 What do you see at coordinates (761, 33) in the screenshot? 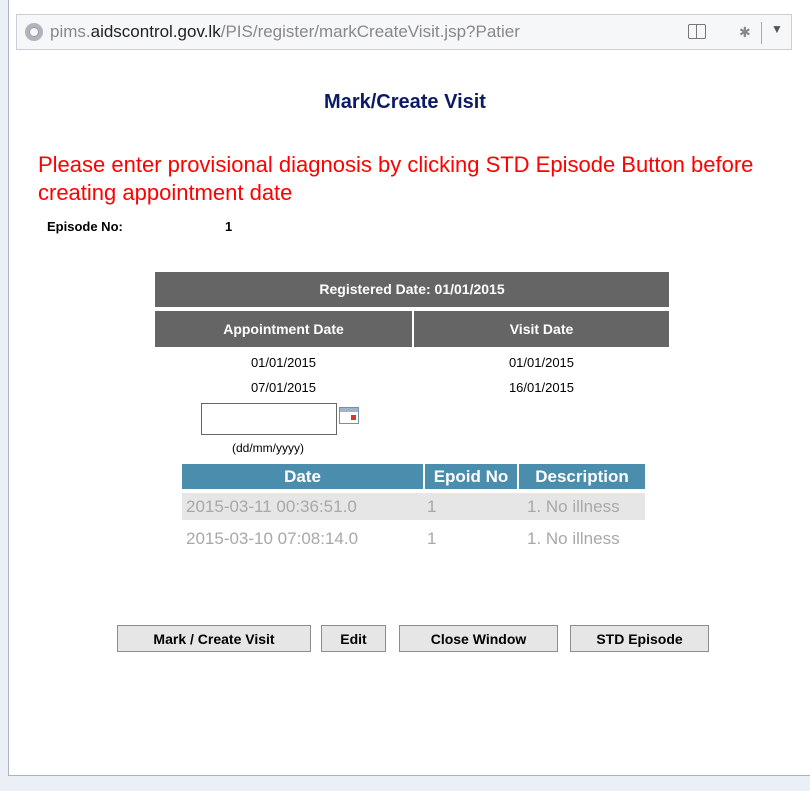
I see `toolbar-separator` at bounding box center [761, 33].